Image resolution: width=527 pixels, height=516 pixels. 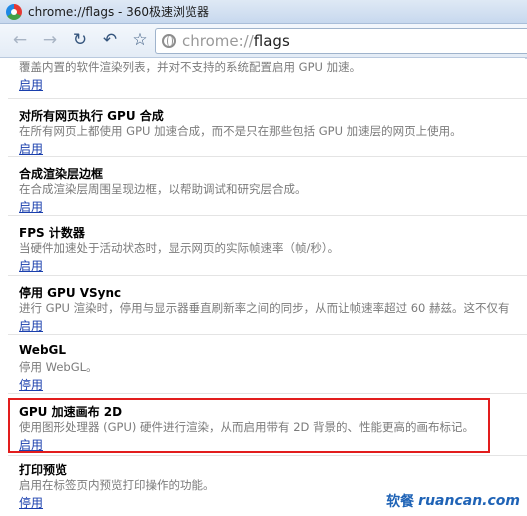 I want to click on globe-icon, so click(x=169, y=41).